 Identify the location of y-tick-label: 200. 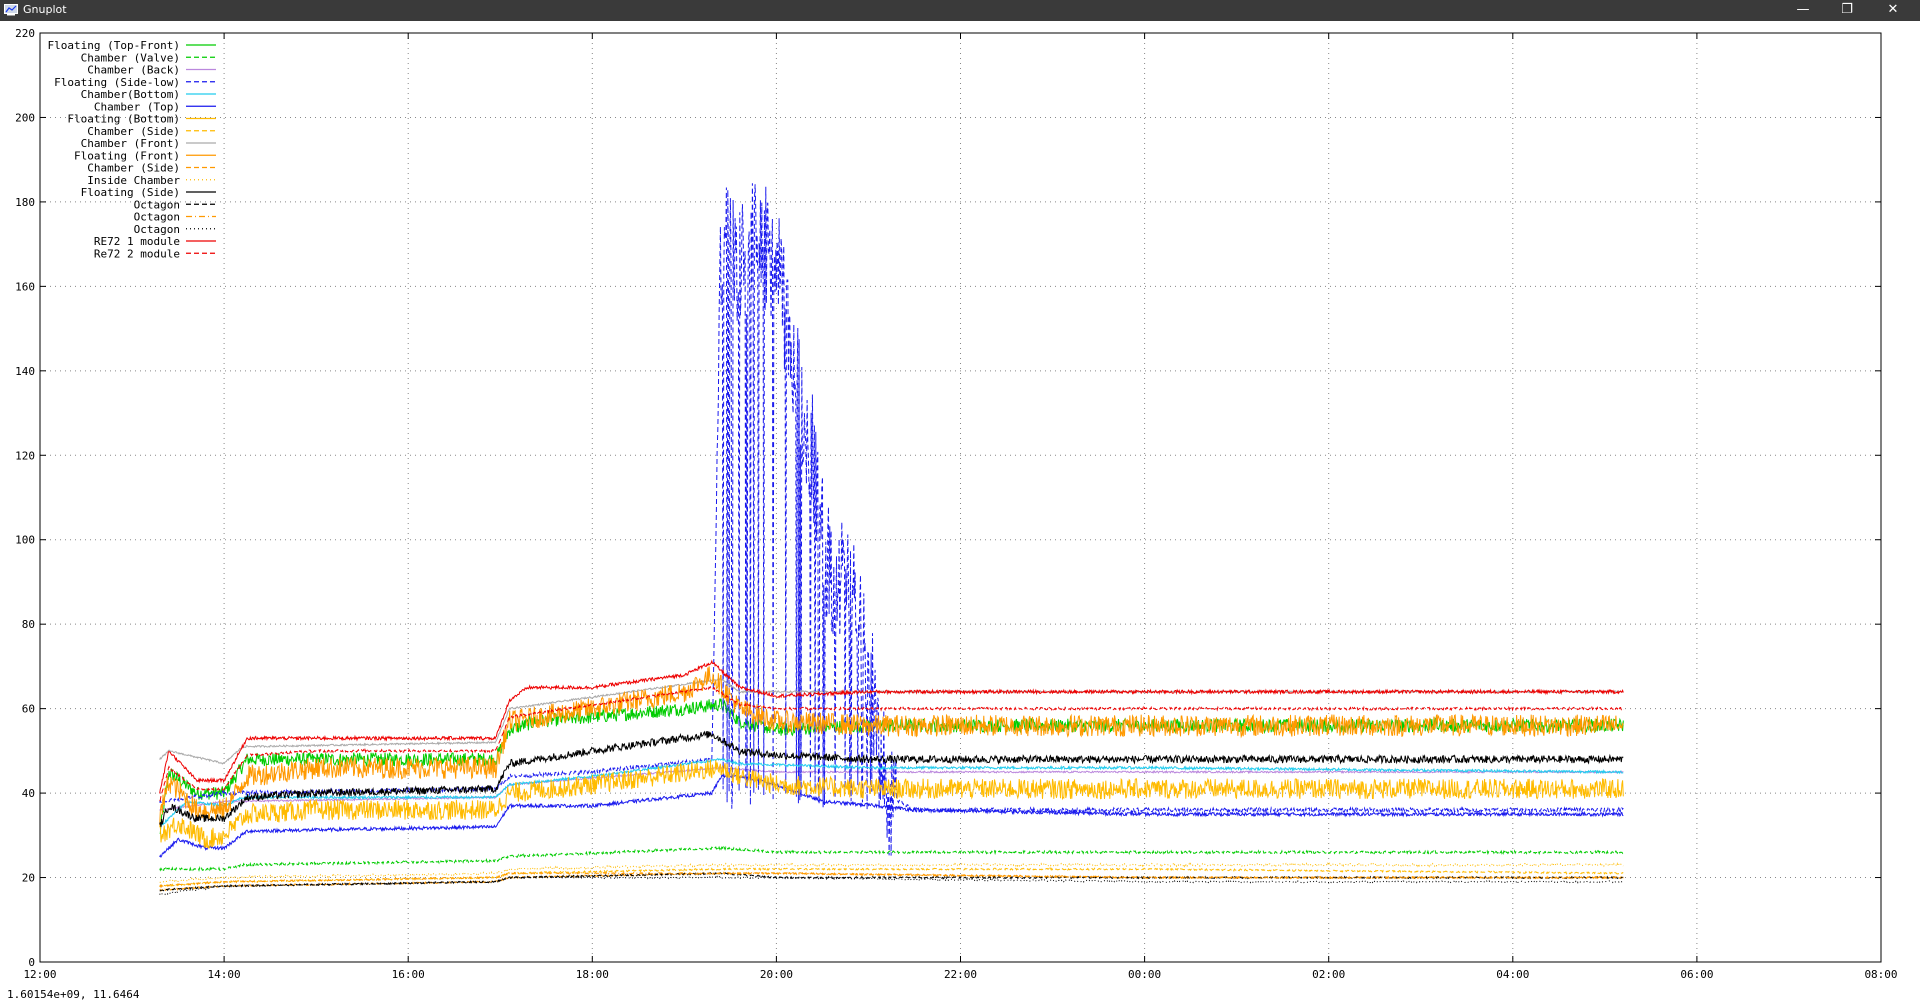
(25, 117).